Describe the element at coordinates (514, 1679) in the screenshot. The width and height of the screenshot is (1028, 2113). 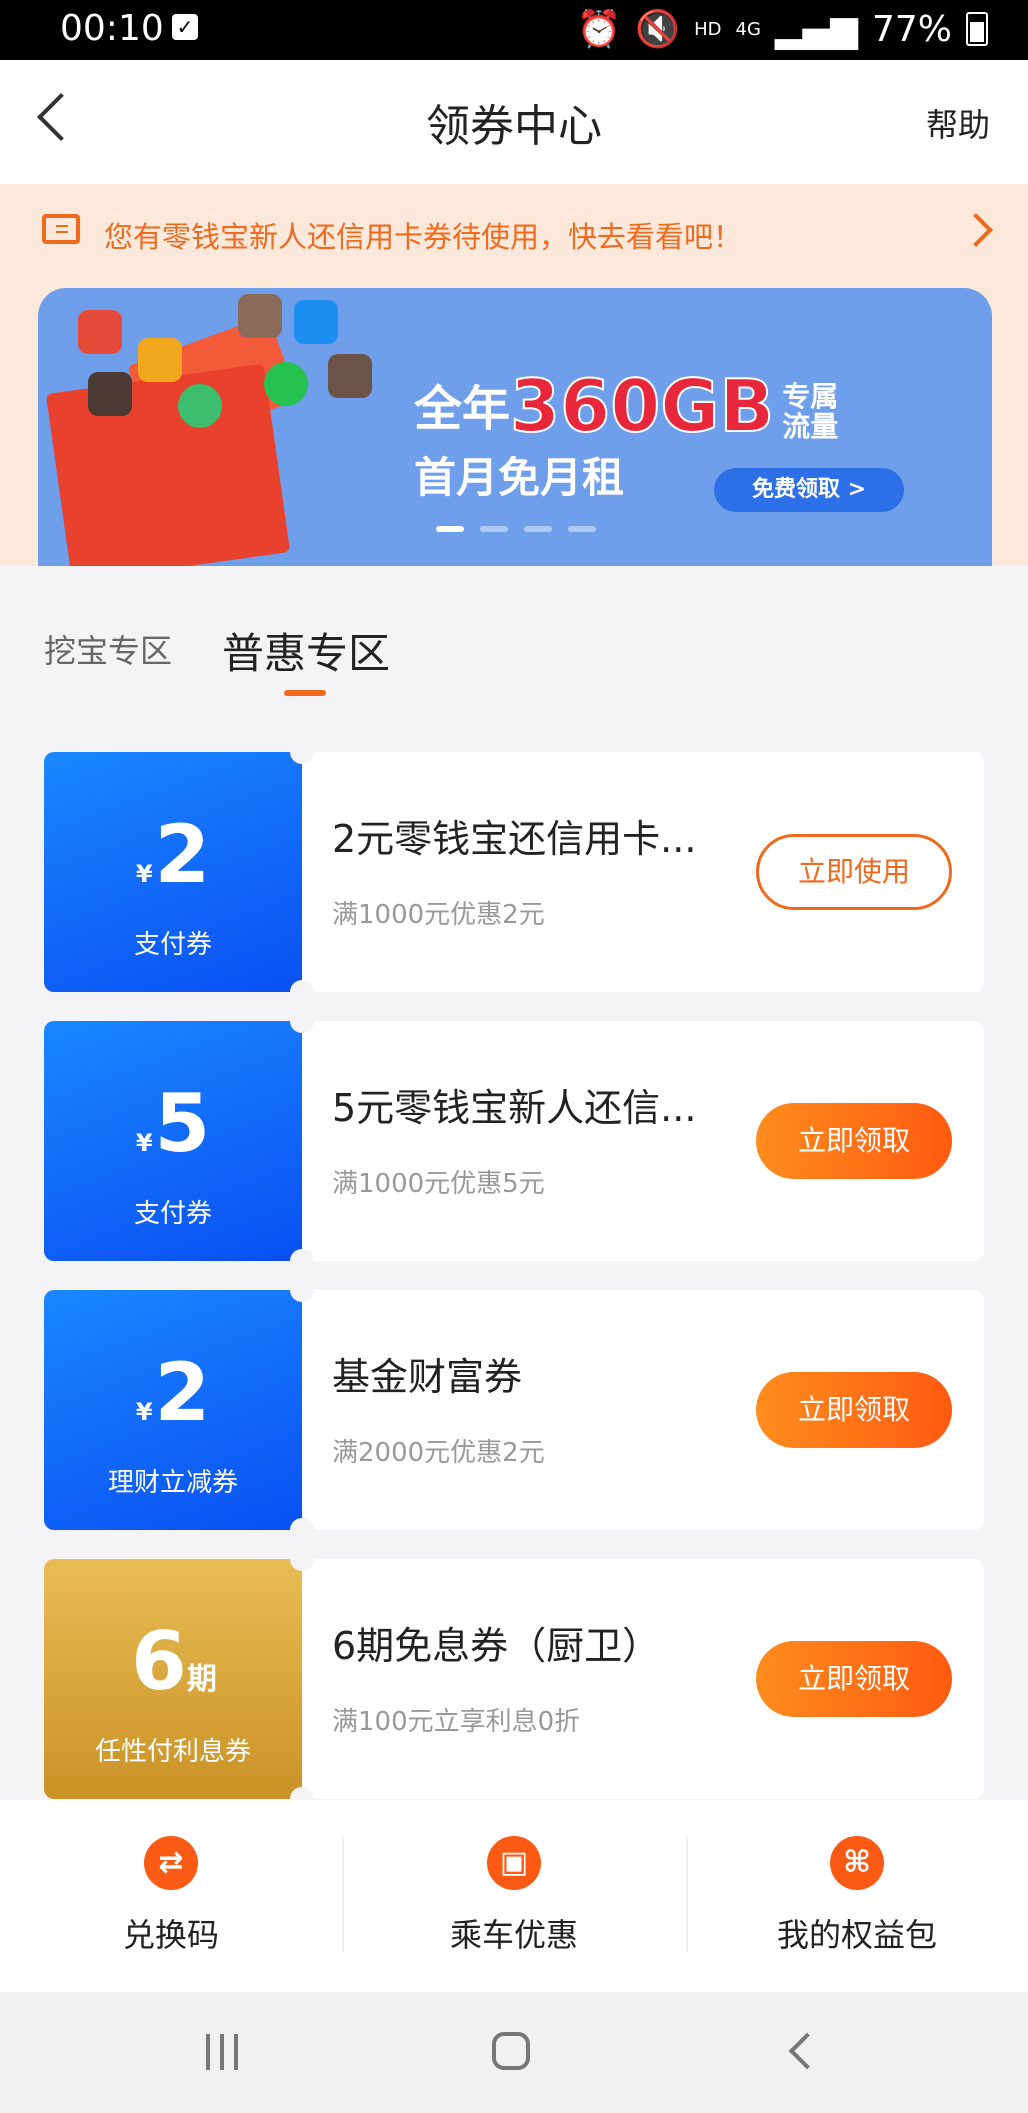
I see `coupon-card: 6期 任性付利息券 6期免息券（厨卫） 满100元立享利息0折 立即领取` at that location.